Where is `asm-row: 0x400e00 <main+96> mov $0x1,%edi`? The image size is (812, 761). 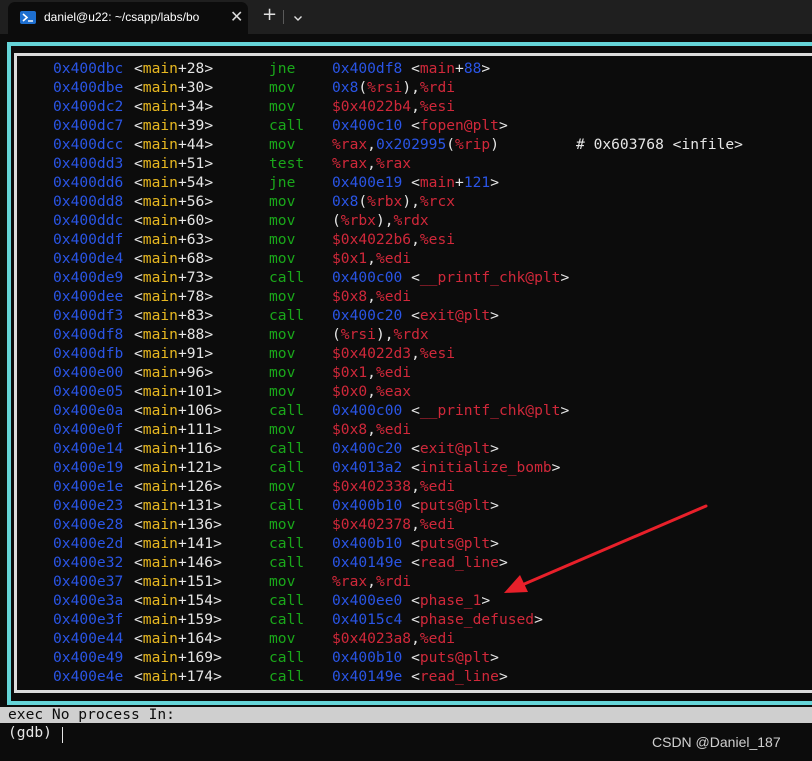 asm-row: 0x400e00 <main+96> mov $0x1,%edi is located at coordinates (406, 372).